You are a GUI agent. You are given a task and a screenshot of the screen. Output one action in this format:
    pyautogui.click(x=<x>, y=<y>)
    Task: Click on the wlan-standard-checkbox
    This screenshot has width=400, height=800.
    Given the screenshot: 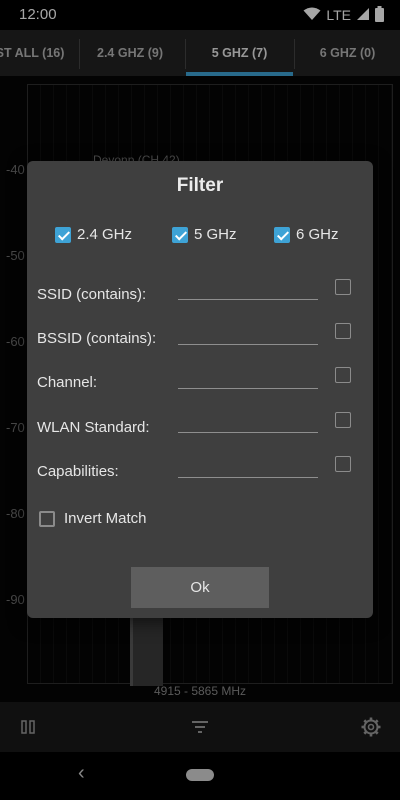 What is the action you would take?
    pyautogui.click(x=343, y=420)
    